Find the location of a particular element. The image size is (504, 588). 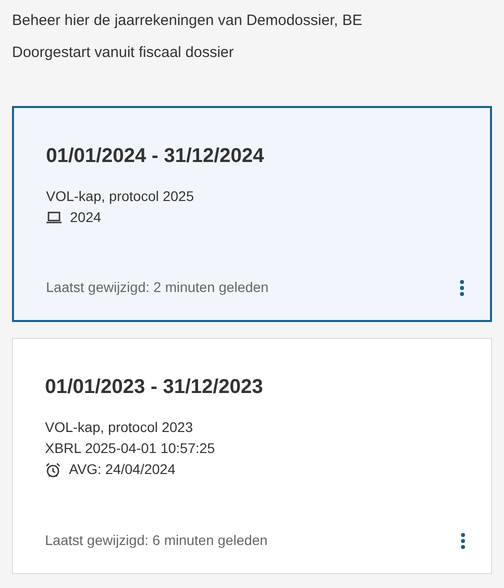

alarm-clock-icon is located at coordinates (53, 470).